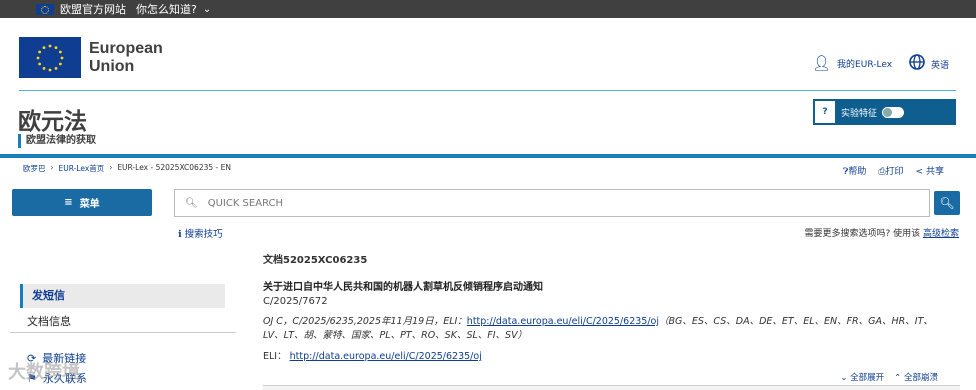 This screenshot has width=976, height=390. What do you see at coordinates (916, 377) in the screenshot?
I see `collapse-all-link: ⌃ 全部崩溃` at bounding box center [916, 377].